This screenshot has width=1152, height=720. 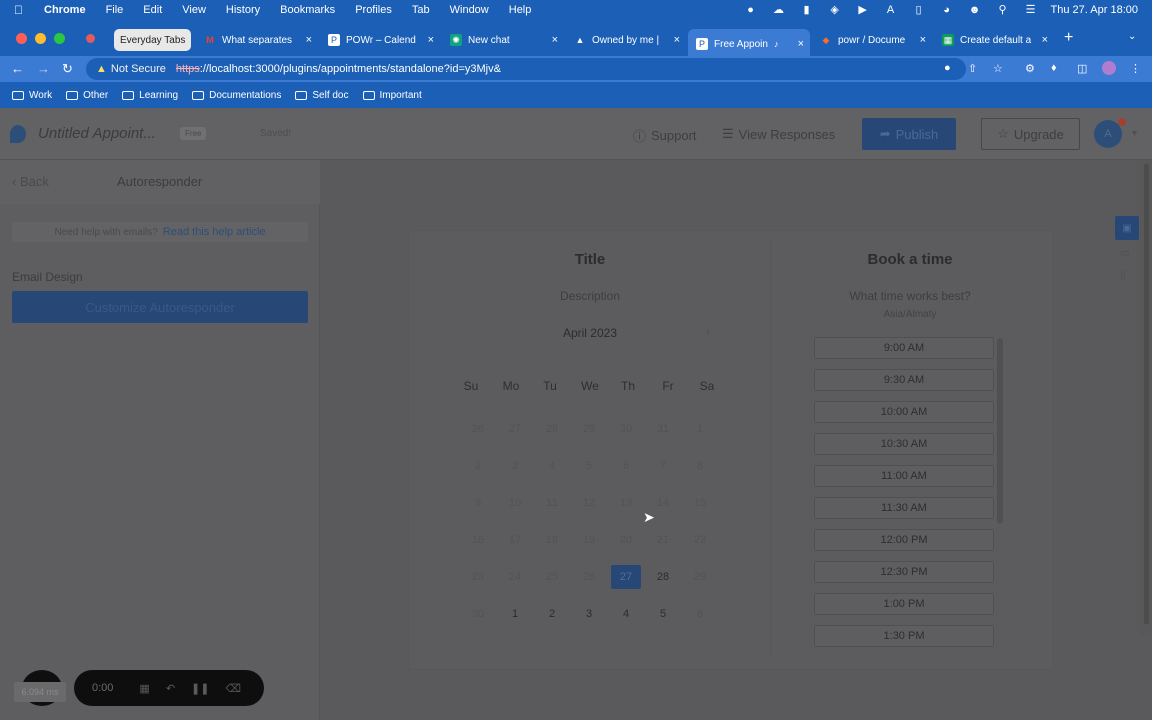 I want to click on bookmark-self-doc: Self doc, so click(x=322, y=95).